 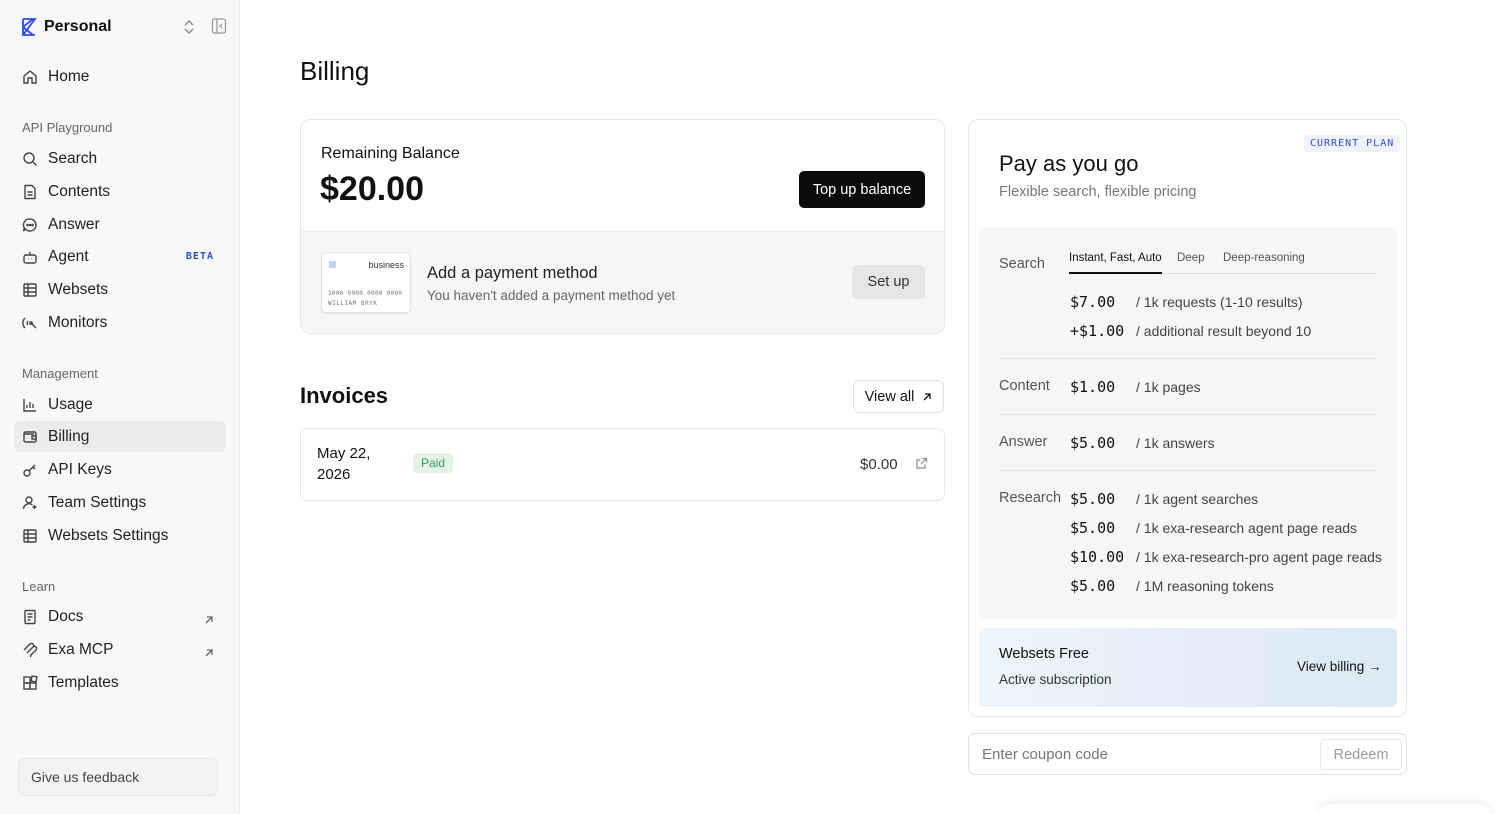 What do you see at coordinates (1022, 264) in the screenshot?
I see `pricing-category-search: Search` at bounding box center [1022, 264].